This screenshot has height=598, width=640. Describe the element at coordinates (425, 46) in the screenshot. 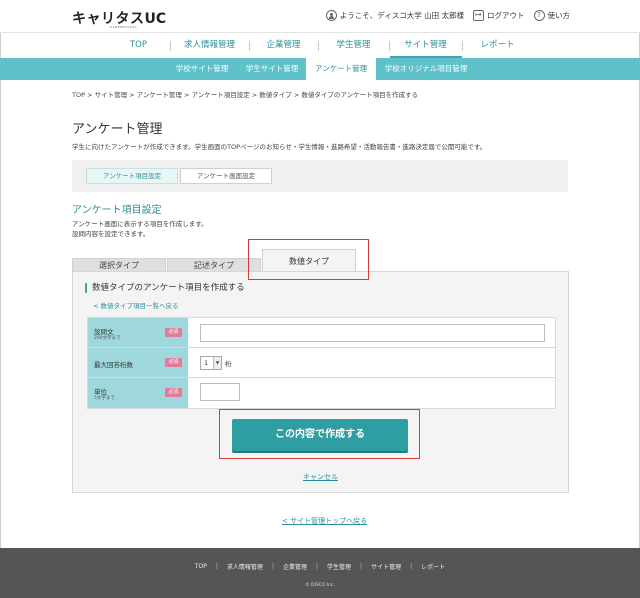

I see `main-nav-site: サイト管理` at that location.